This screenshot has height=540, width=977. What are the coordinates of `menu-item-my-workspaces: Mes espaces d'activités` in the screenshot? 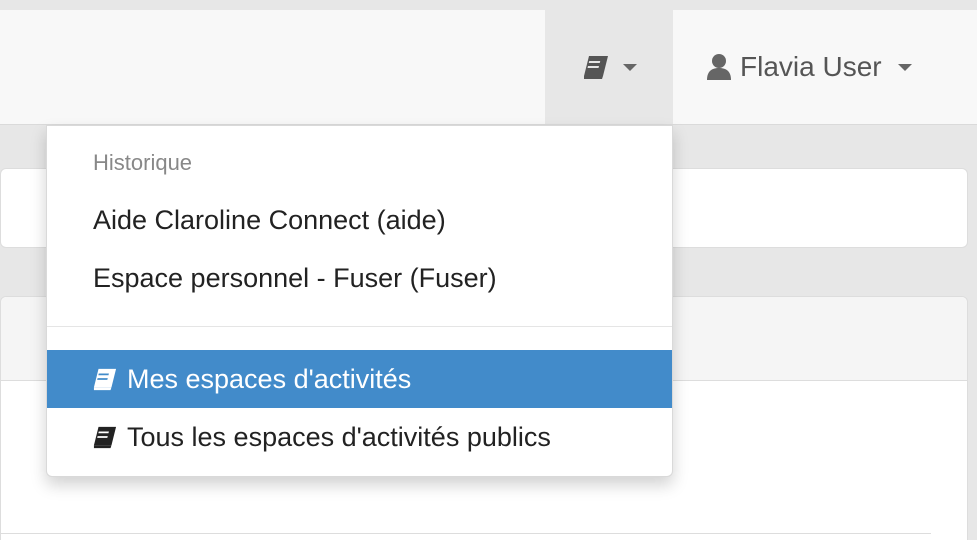 It's located at (359, 379).